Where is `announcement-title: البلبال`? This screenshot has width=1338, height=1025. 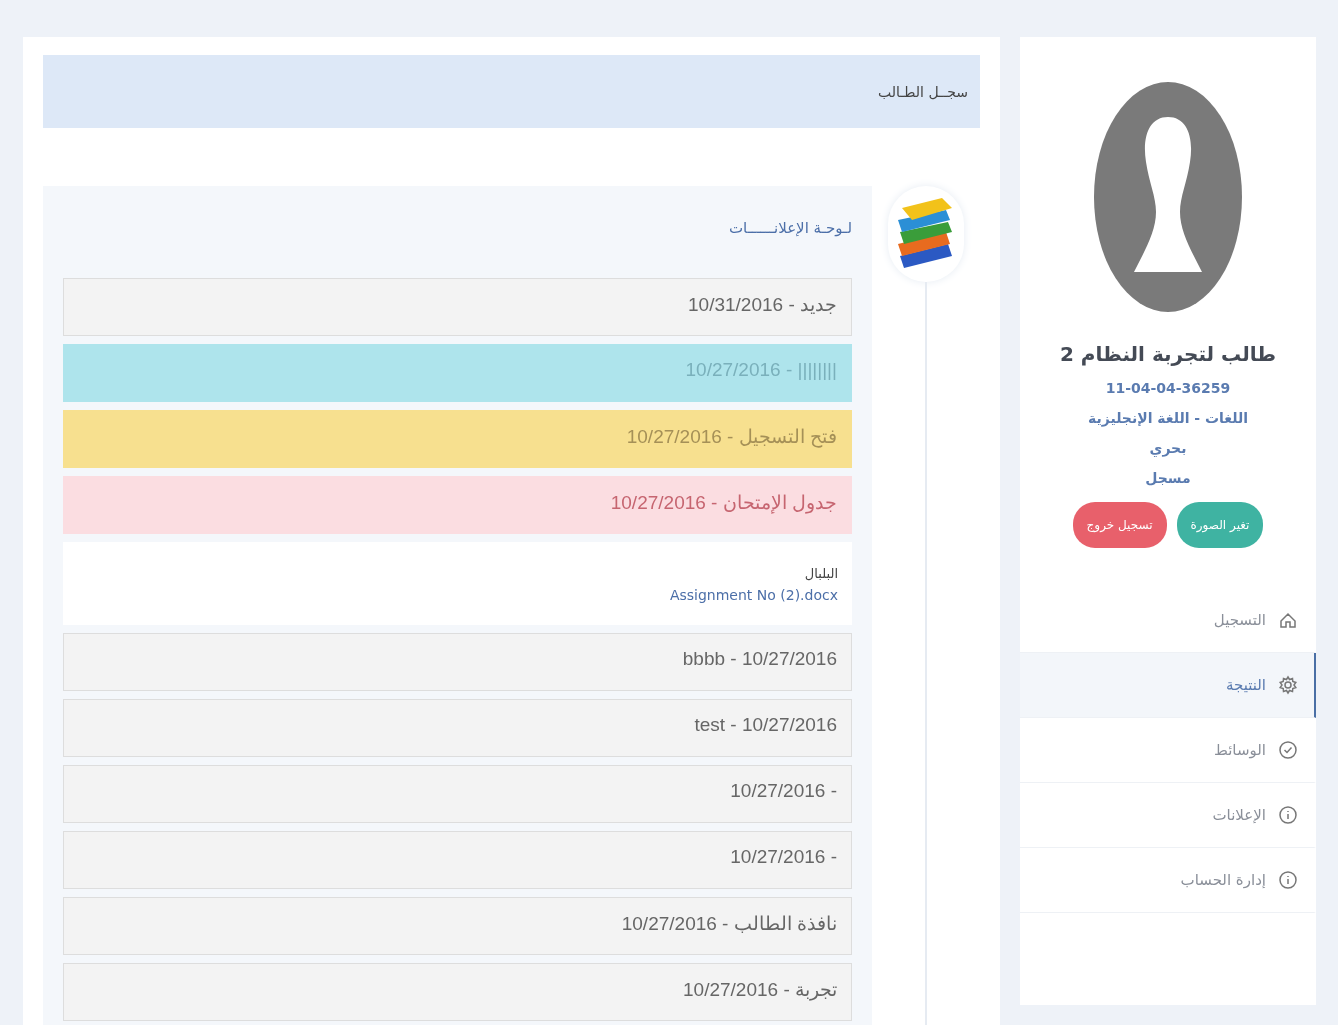
announcement-title: البلبال is located at coordinates (821, 573).